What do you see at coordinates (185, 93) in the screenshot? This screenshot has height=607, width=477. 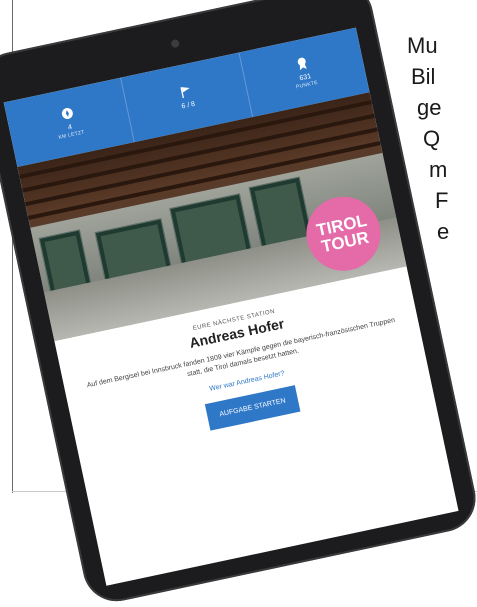 I see `flag-icon` at bounding box center [185, 93].